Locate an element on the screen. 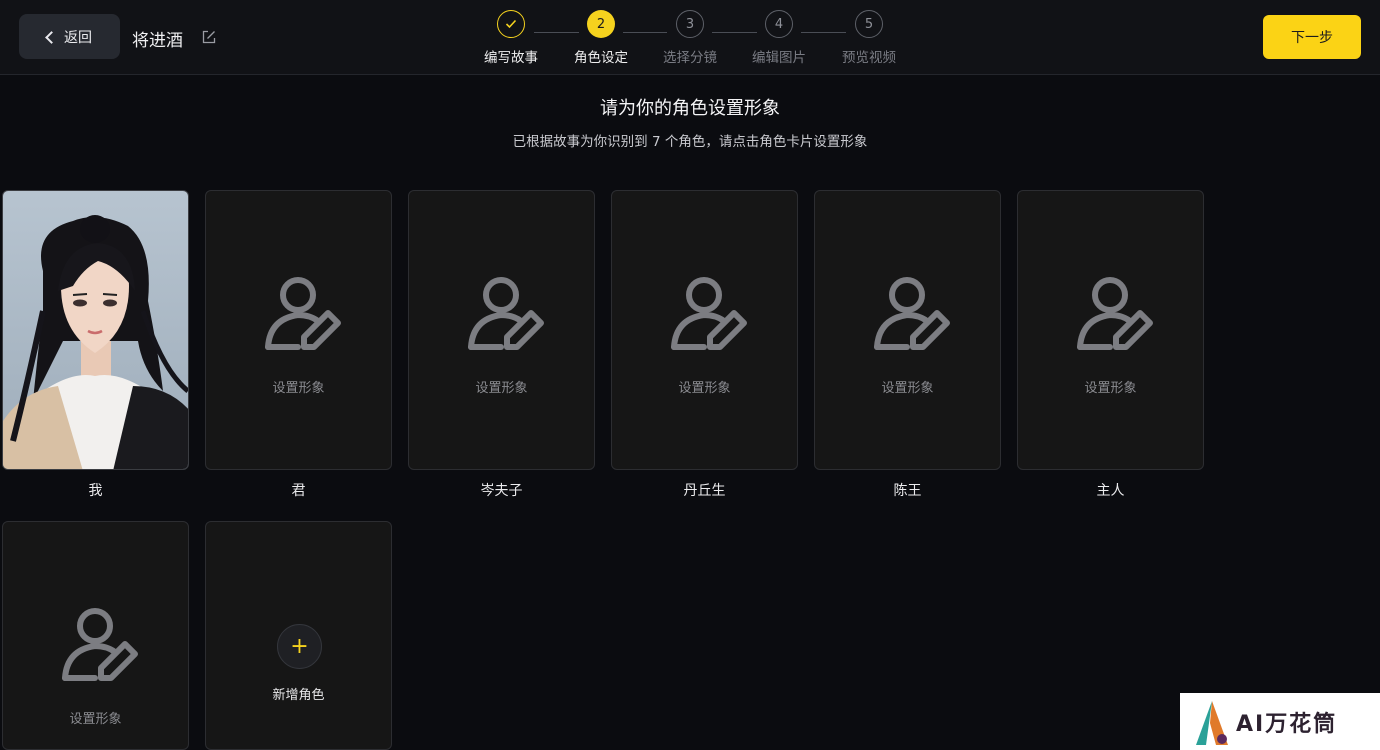 Image resolution: width=1380 pixels, height=750 pixels. step-label: 选择分镜 is located at coordinates (690, 58).